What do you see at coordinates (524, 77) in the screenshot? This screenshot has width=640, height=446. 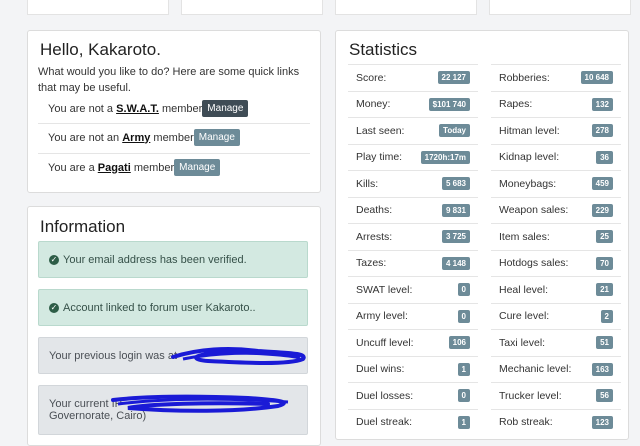 I see `stat-label: Robberies:` at bounding box center [524, 77].